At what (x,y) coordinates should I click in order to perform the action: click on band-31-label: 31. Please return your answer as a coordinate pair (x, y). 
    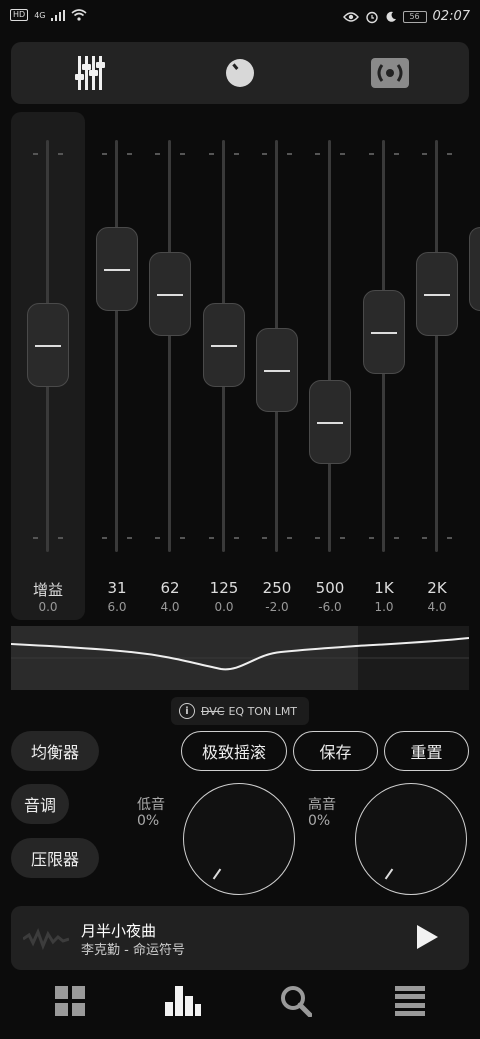
    Looking at the image, I should click on (117, 588).